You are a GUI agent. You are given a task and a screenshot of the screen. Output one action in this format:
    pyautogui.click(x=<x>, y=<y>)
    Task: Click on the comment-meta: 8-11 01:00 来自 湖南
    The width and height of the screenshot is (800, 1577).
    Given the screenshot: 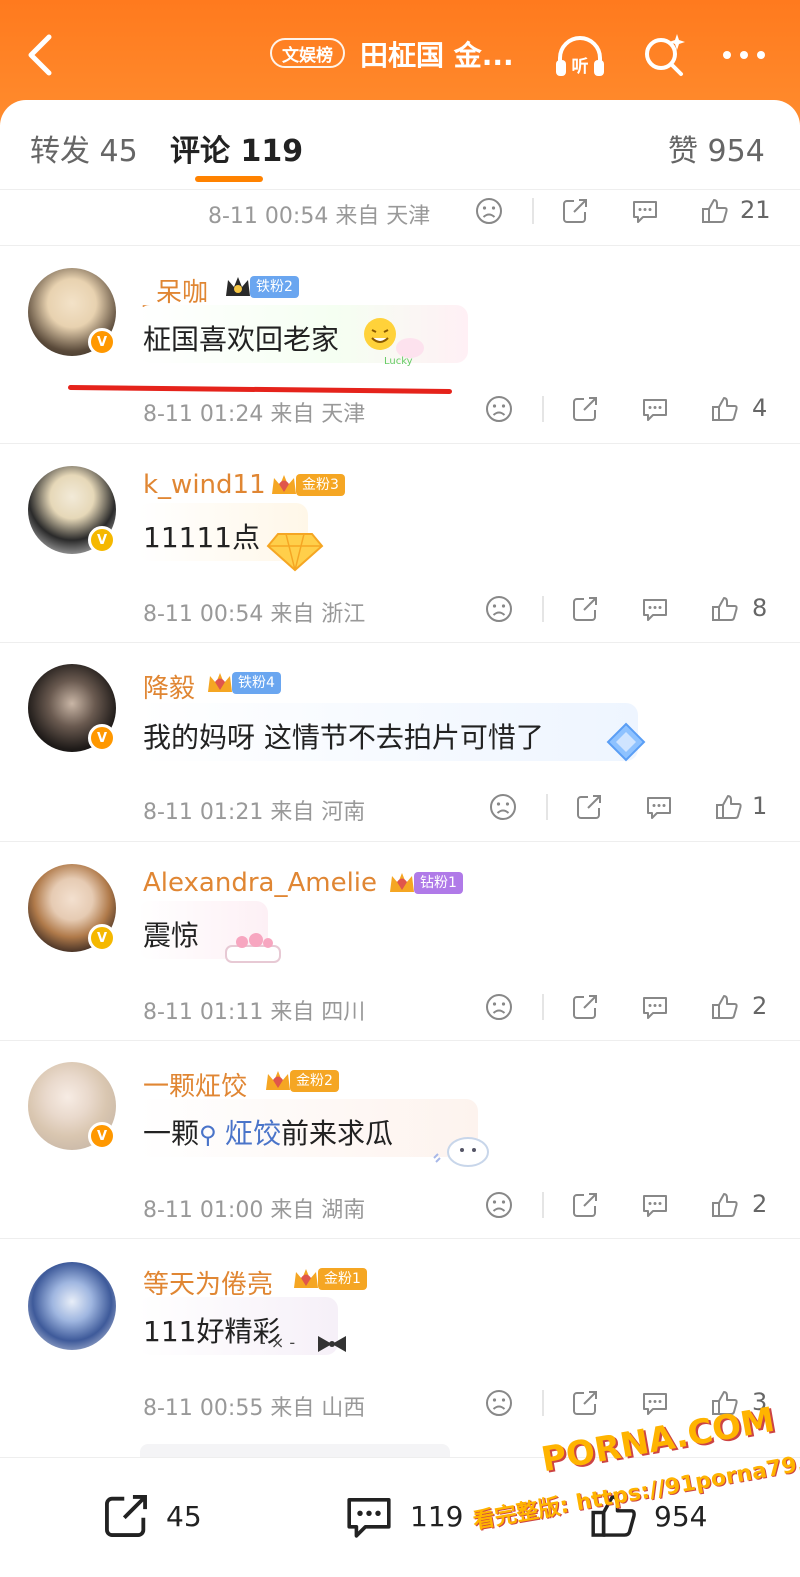 What is the action you would take?
    pyautogui.click(x=254, y=1210)
    